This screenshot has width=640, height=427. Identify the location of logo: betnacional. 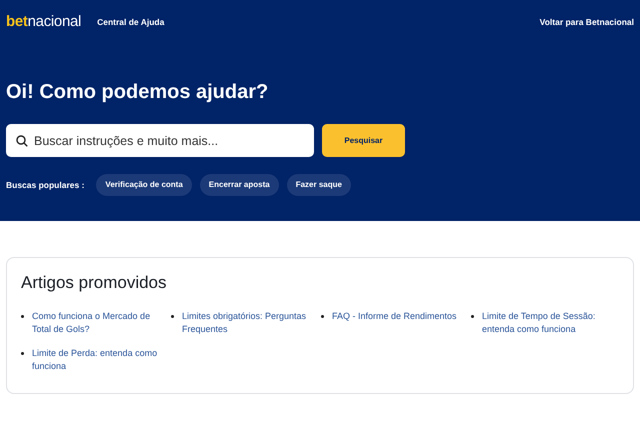
(44, 22).